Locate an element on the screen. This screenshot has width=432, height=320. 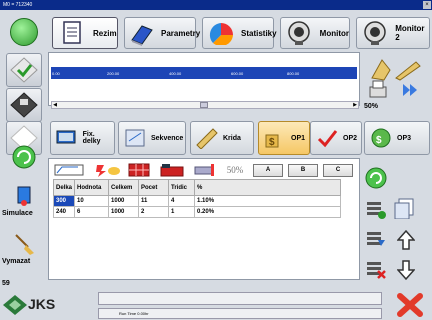
table-cell: 11 is located at coordinates (154, 201).